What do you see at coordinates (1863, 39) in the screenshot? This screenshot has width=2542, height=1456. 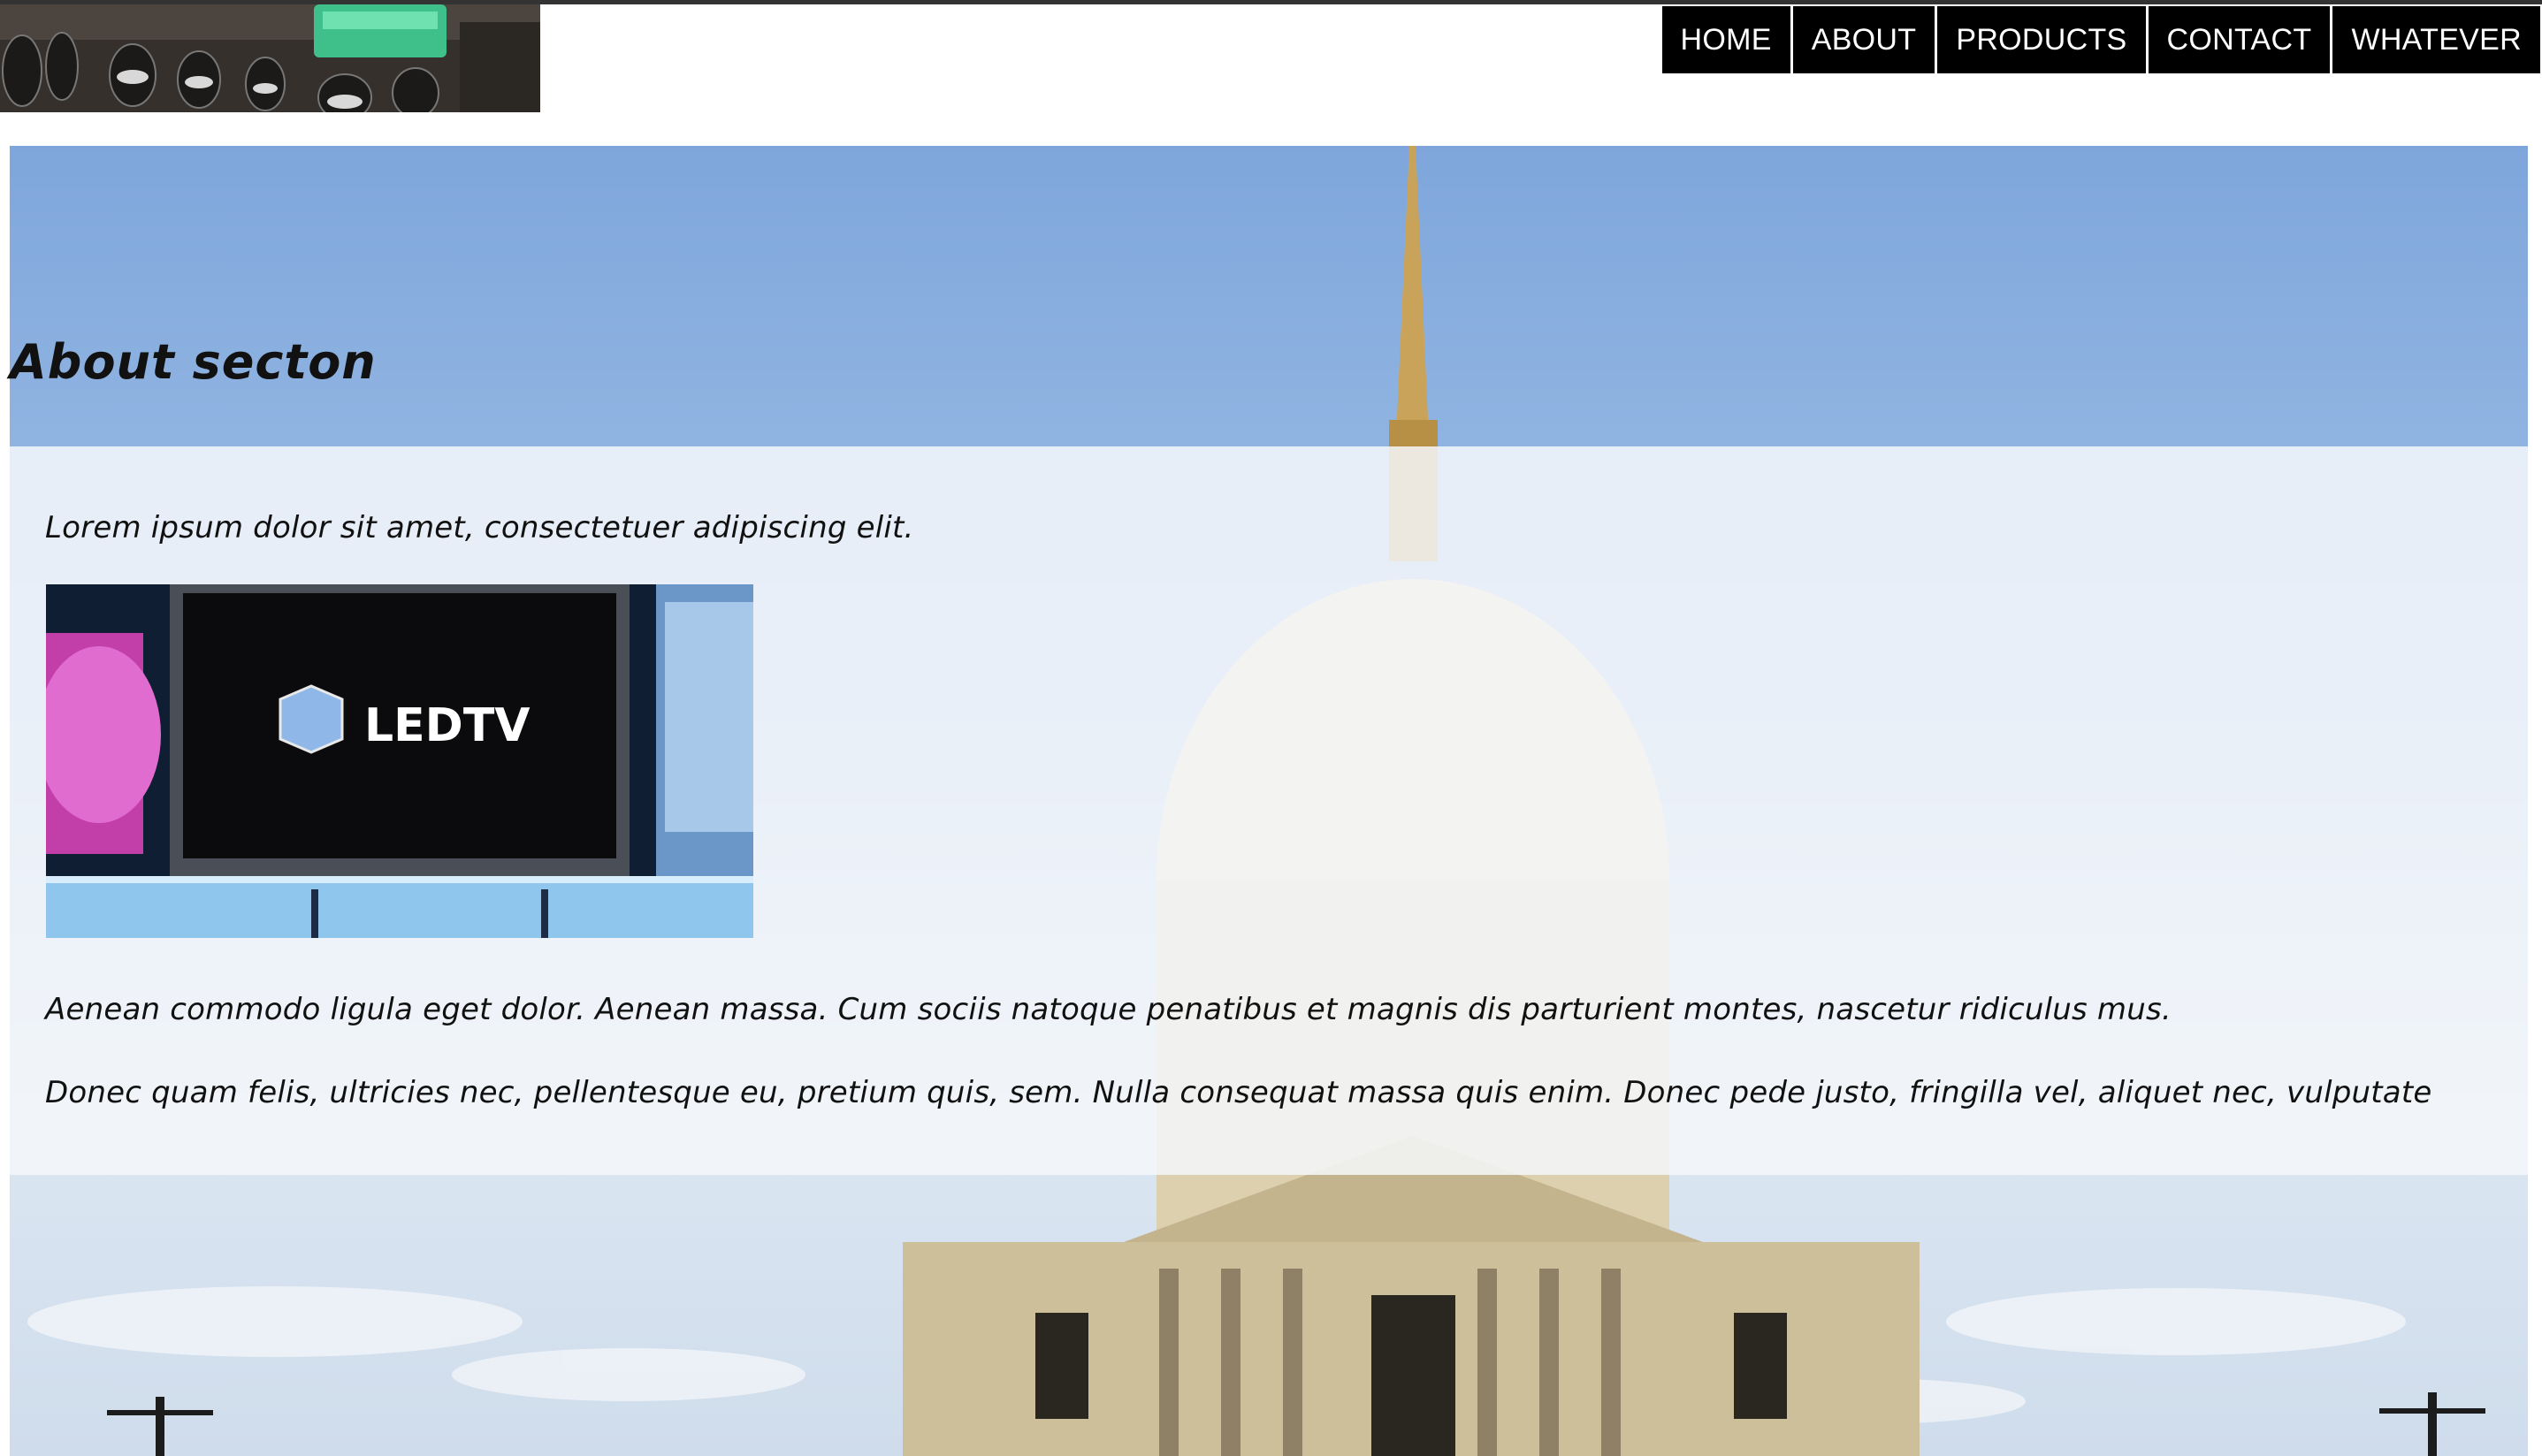 I see `nav-about: ABOUT` at bounding box center [1863, 39].